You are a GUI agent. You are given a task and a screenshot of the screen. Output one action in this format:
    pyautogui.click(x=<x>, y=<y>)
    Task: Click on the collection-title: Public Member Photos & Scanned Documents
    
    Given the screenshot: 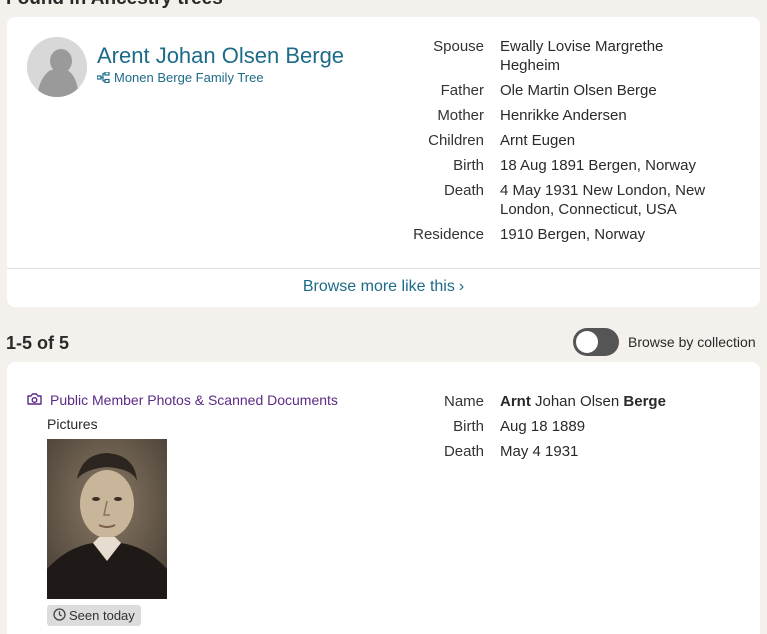 What is the action you would take?
    pyautogui.click(x=194, y=400)
    